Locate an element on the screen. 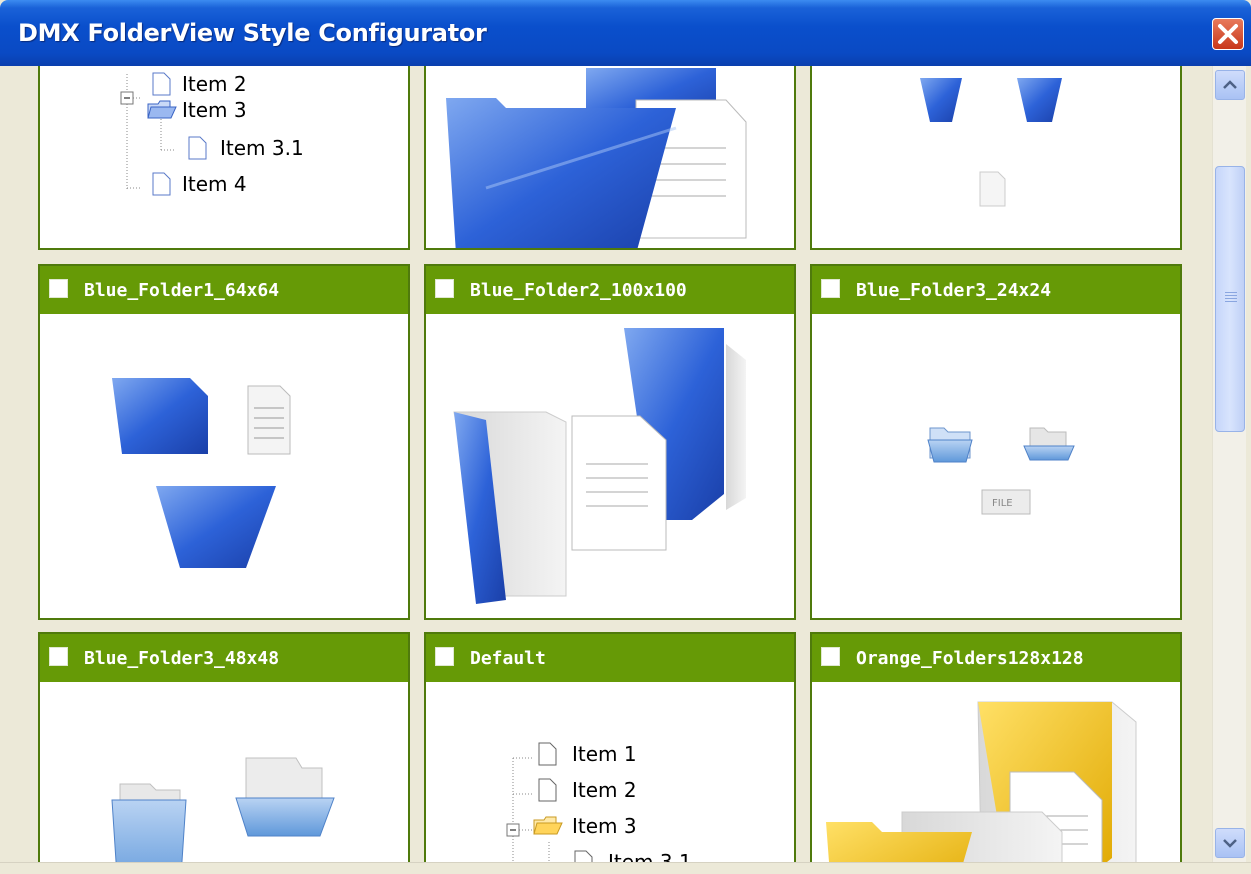 The height and width of the screenshot is (874, 1251). style-card: Blue_Folder3_24x24 FILE is located at coordinates (996, 442).